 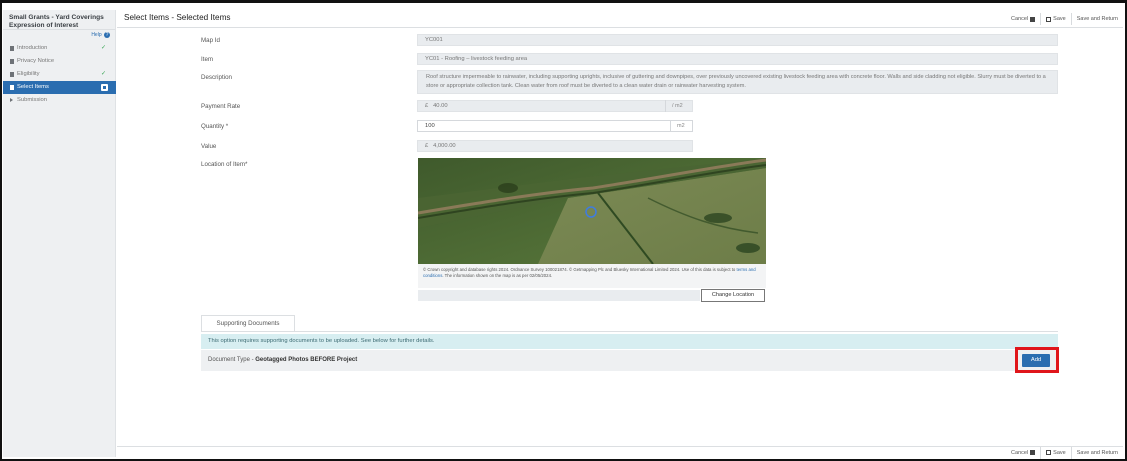 What do you see at coordinates (11, 100) in the screenshot?
I see `chevron-right-icon` at bounding box center [11, 100].